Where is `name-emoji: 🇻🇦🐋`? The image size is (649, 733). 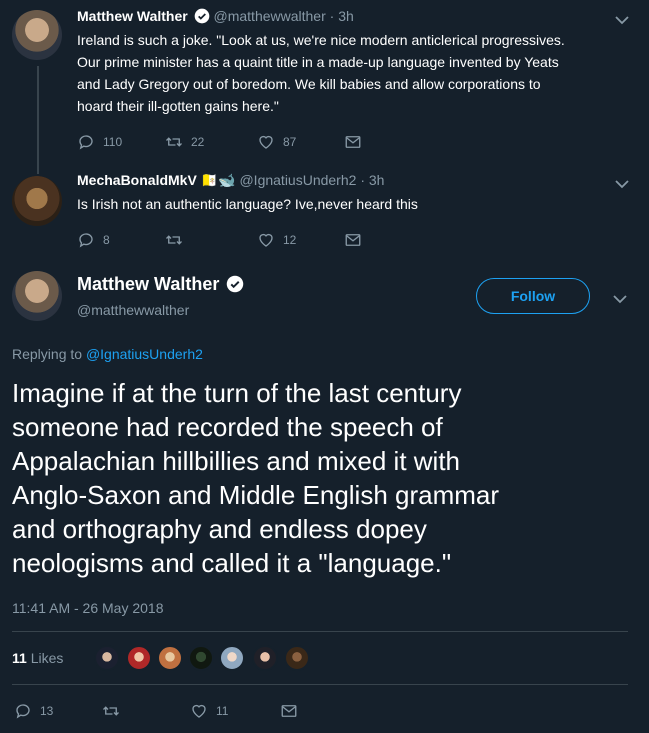
name-emoji: 🇻🇦🐋 is located at coordinates (218, 180).